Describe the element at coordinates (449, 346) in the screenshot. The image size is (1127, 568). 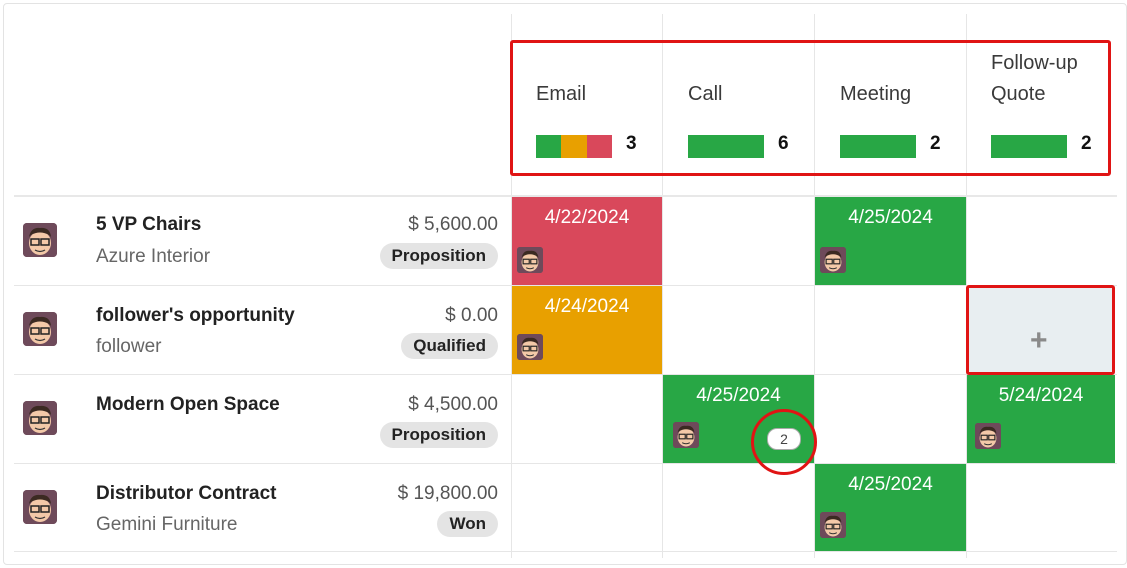
I see `stage-badge: Qualified` at that location.